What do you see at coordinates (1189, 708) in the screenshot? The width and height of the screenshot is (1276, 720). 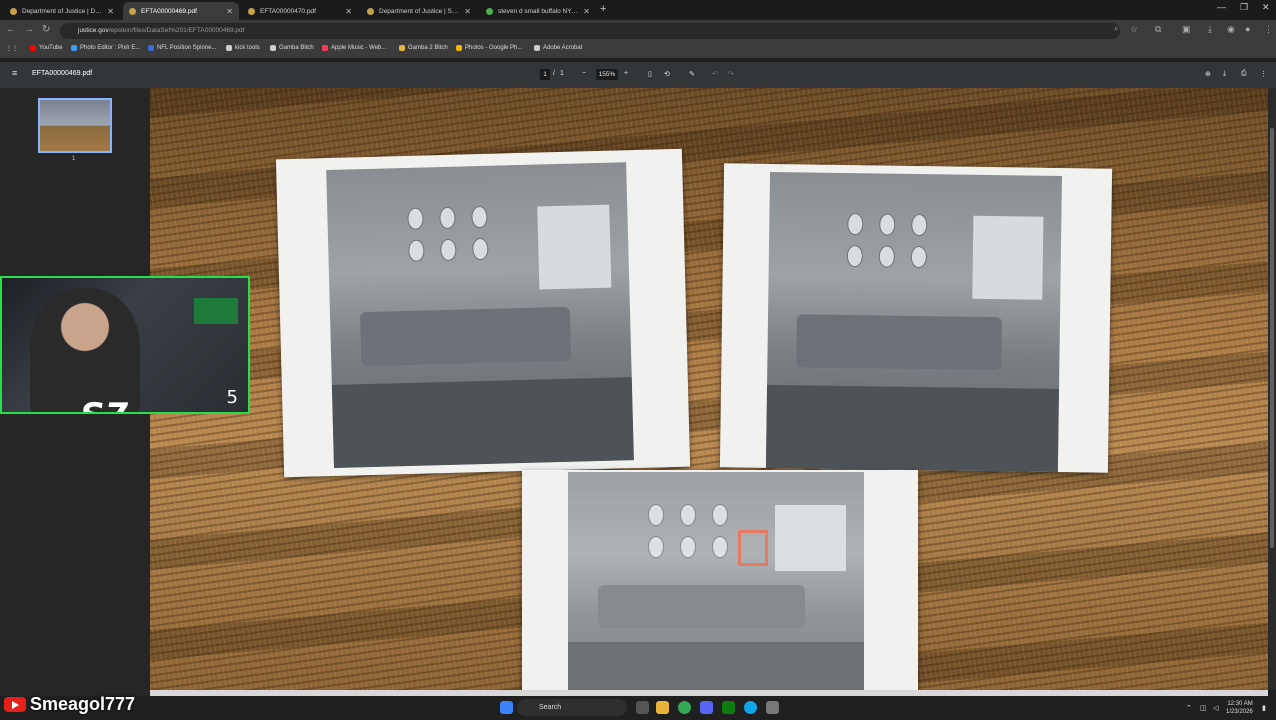 I see `tray-chevron-icon: ⌃` at bounding box center [1189, 708].